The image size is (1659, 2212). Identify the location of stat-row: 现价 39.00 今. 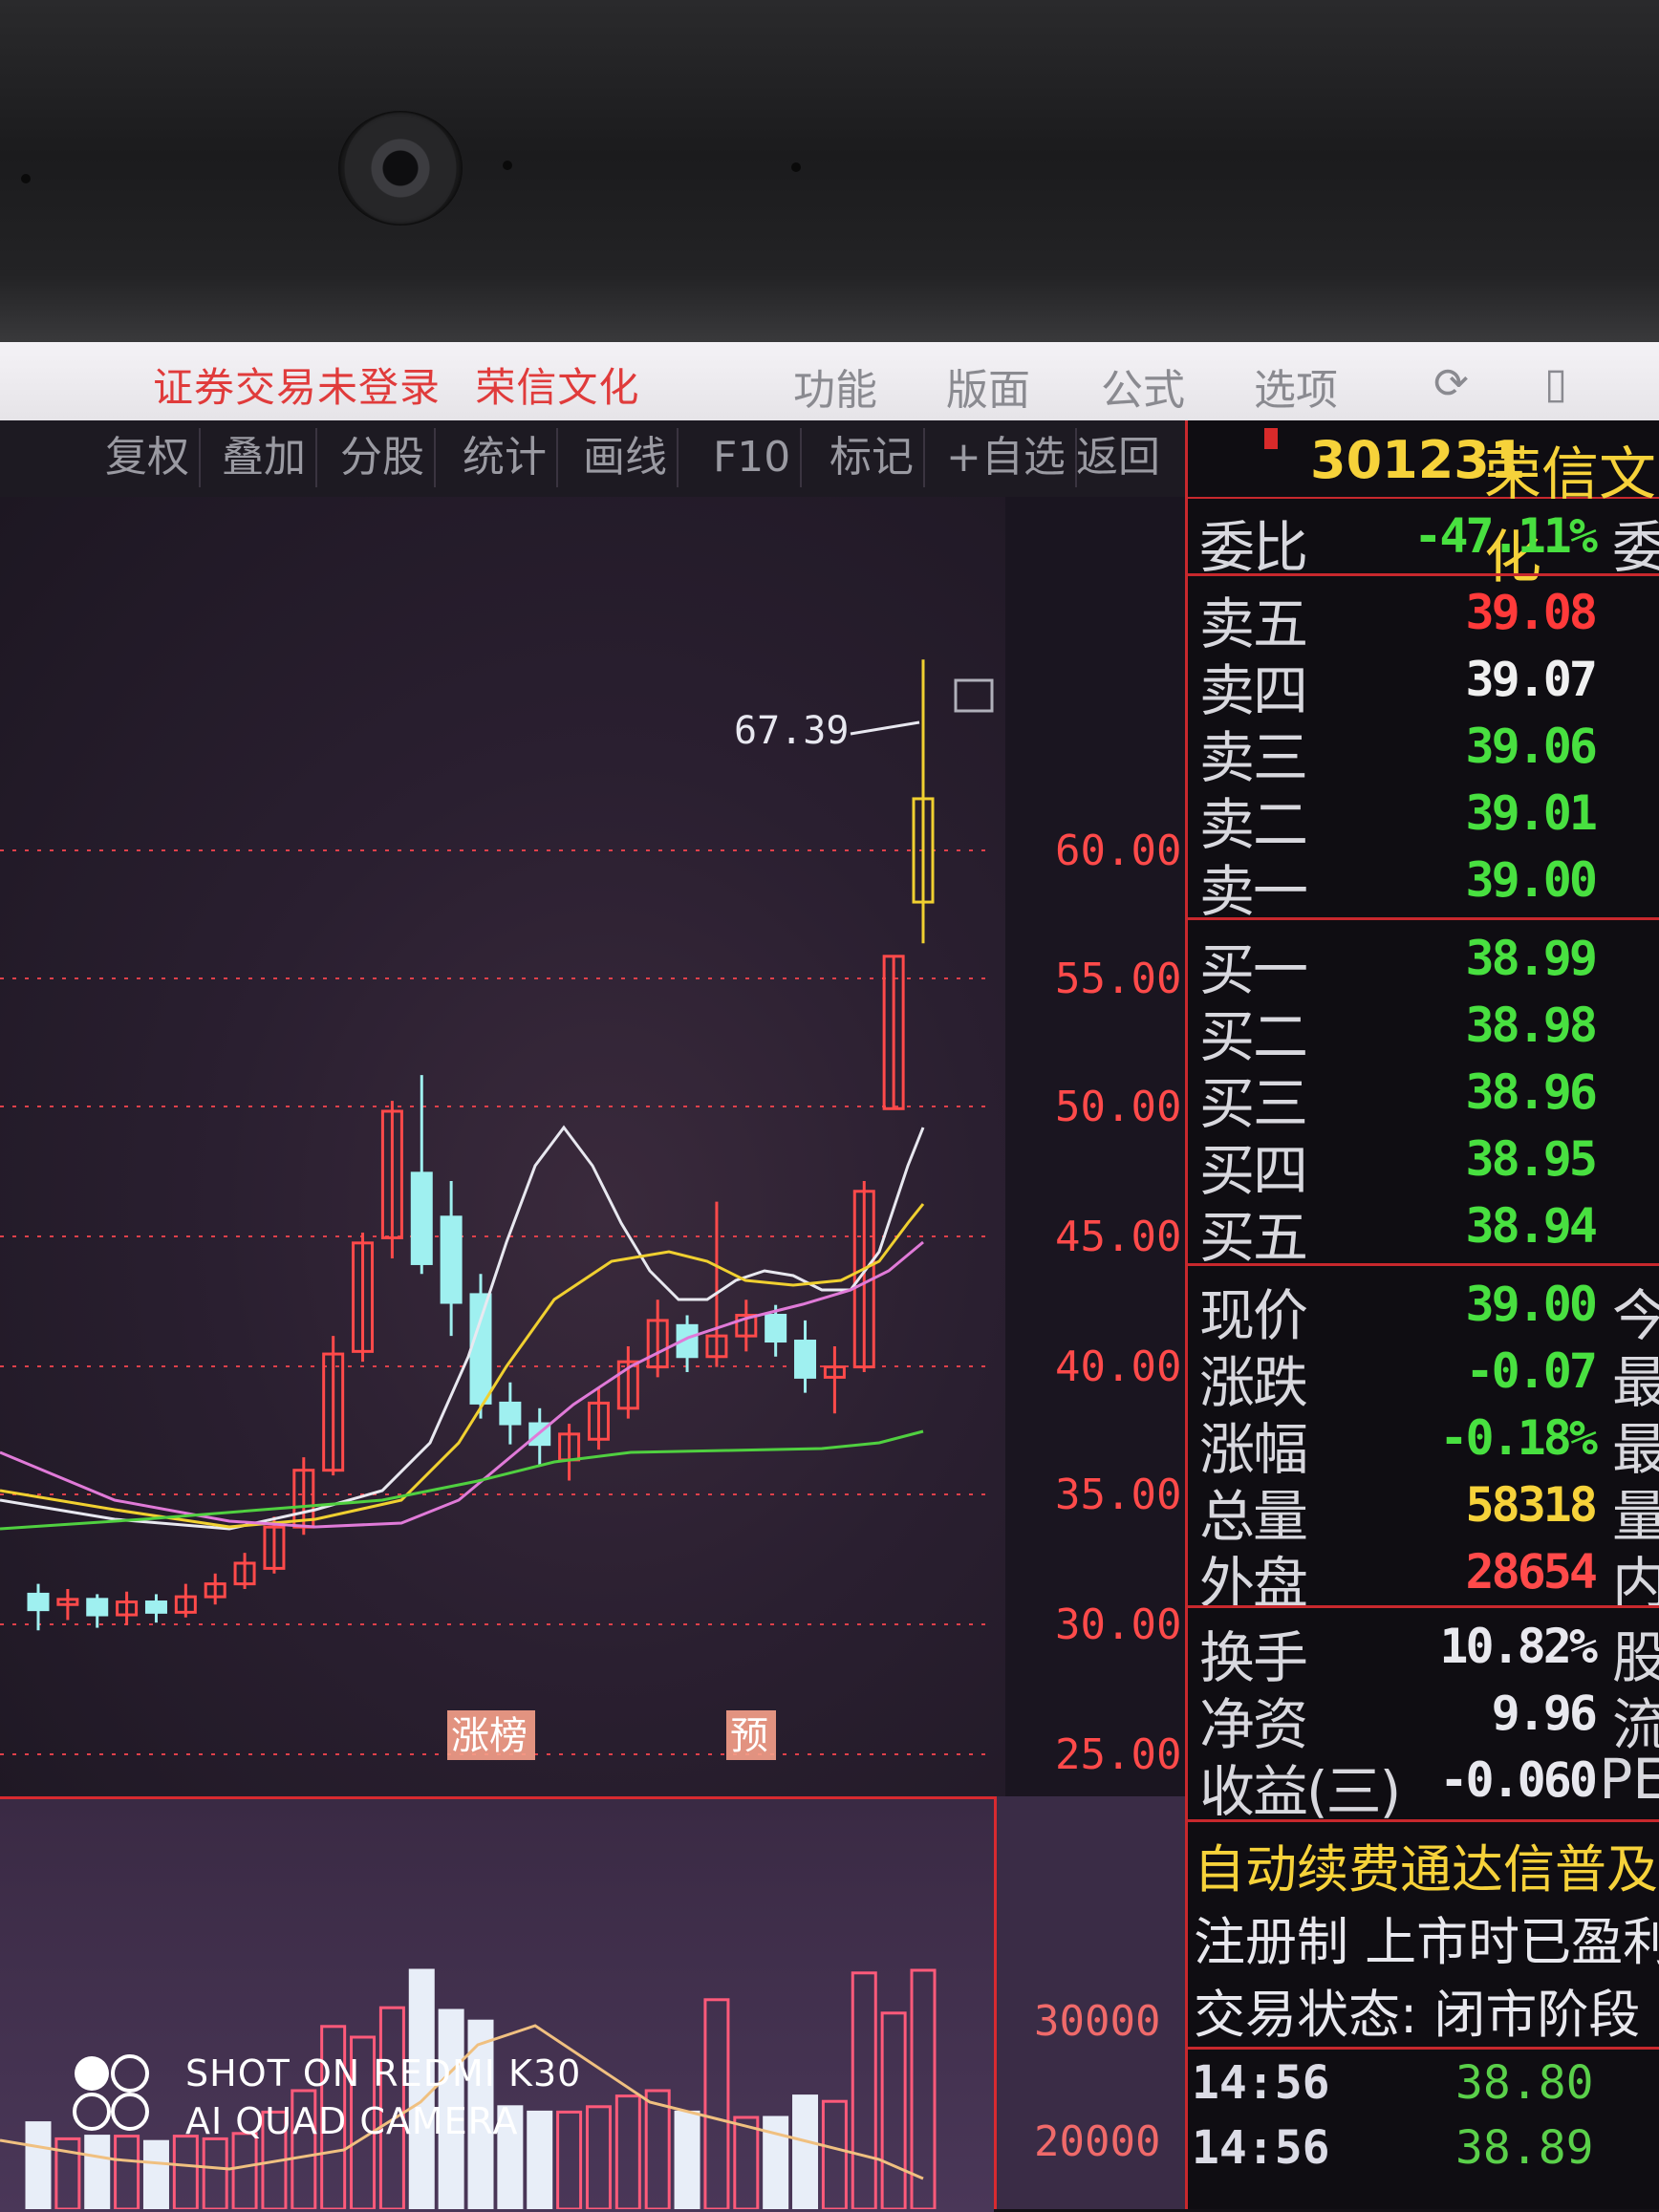
(1424, 1309).